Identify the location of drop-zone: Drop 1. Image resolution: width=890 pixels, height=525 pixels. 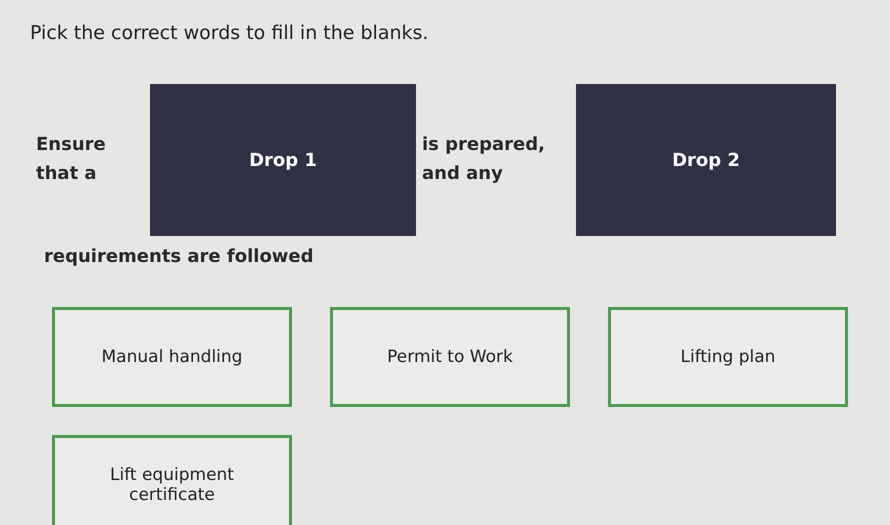
(283, 160).